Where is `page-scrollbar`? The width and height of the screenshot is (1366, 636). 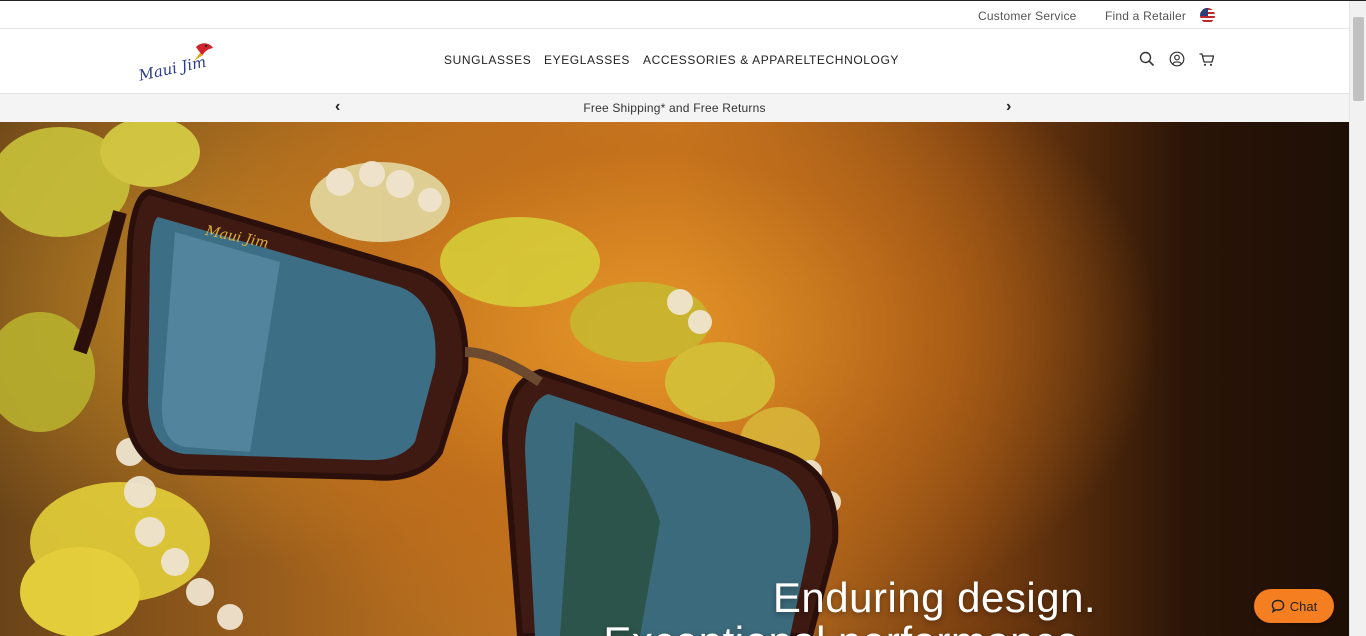
page-scrollbar is located at coordinates (1357, 318).